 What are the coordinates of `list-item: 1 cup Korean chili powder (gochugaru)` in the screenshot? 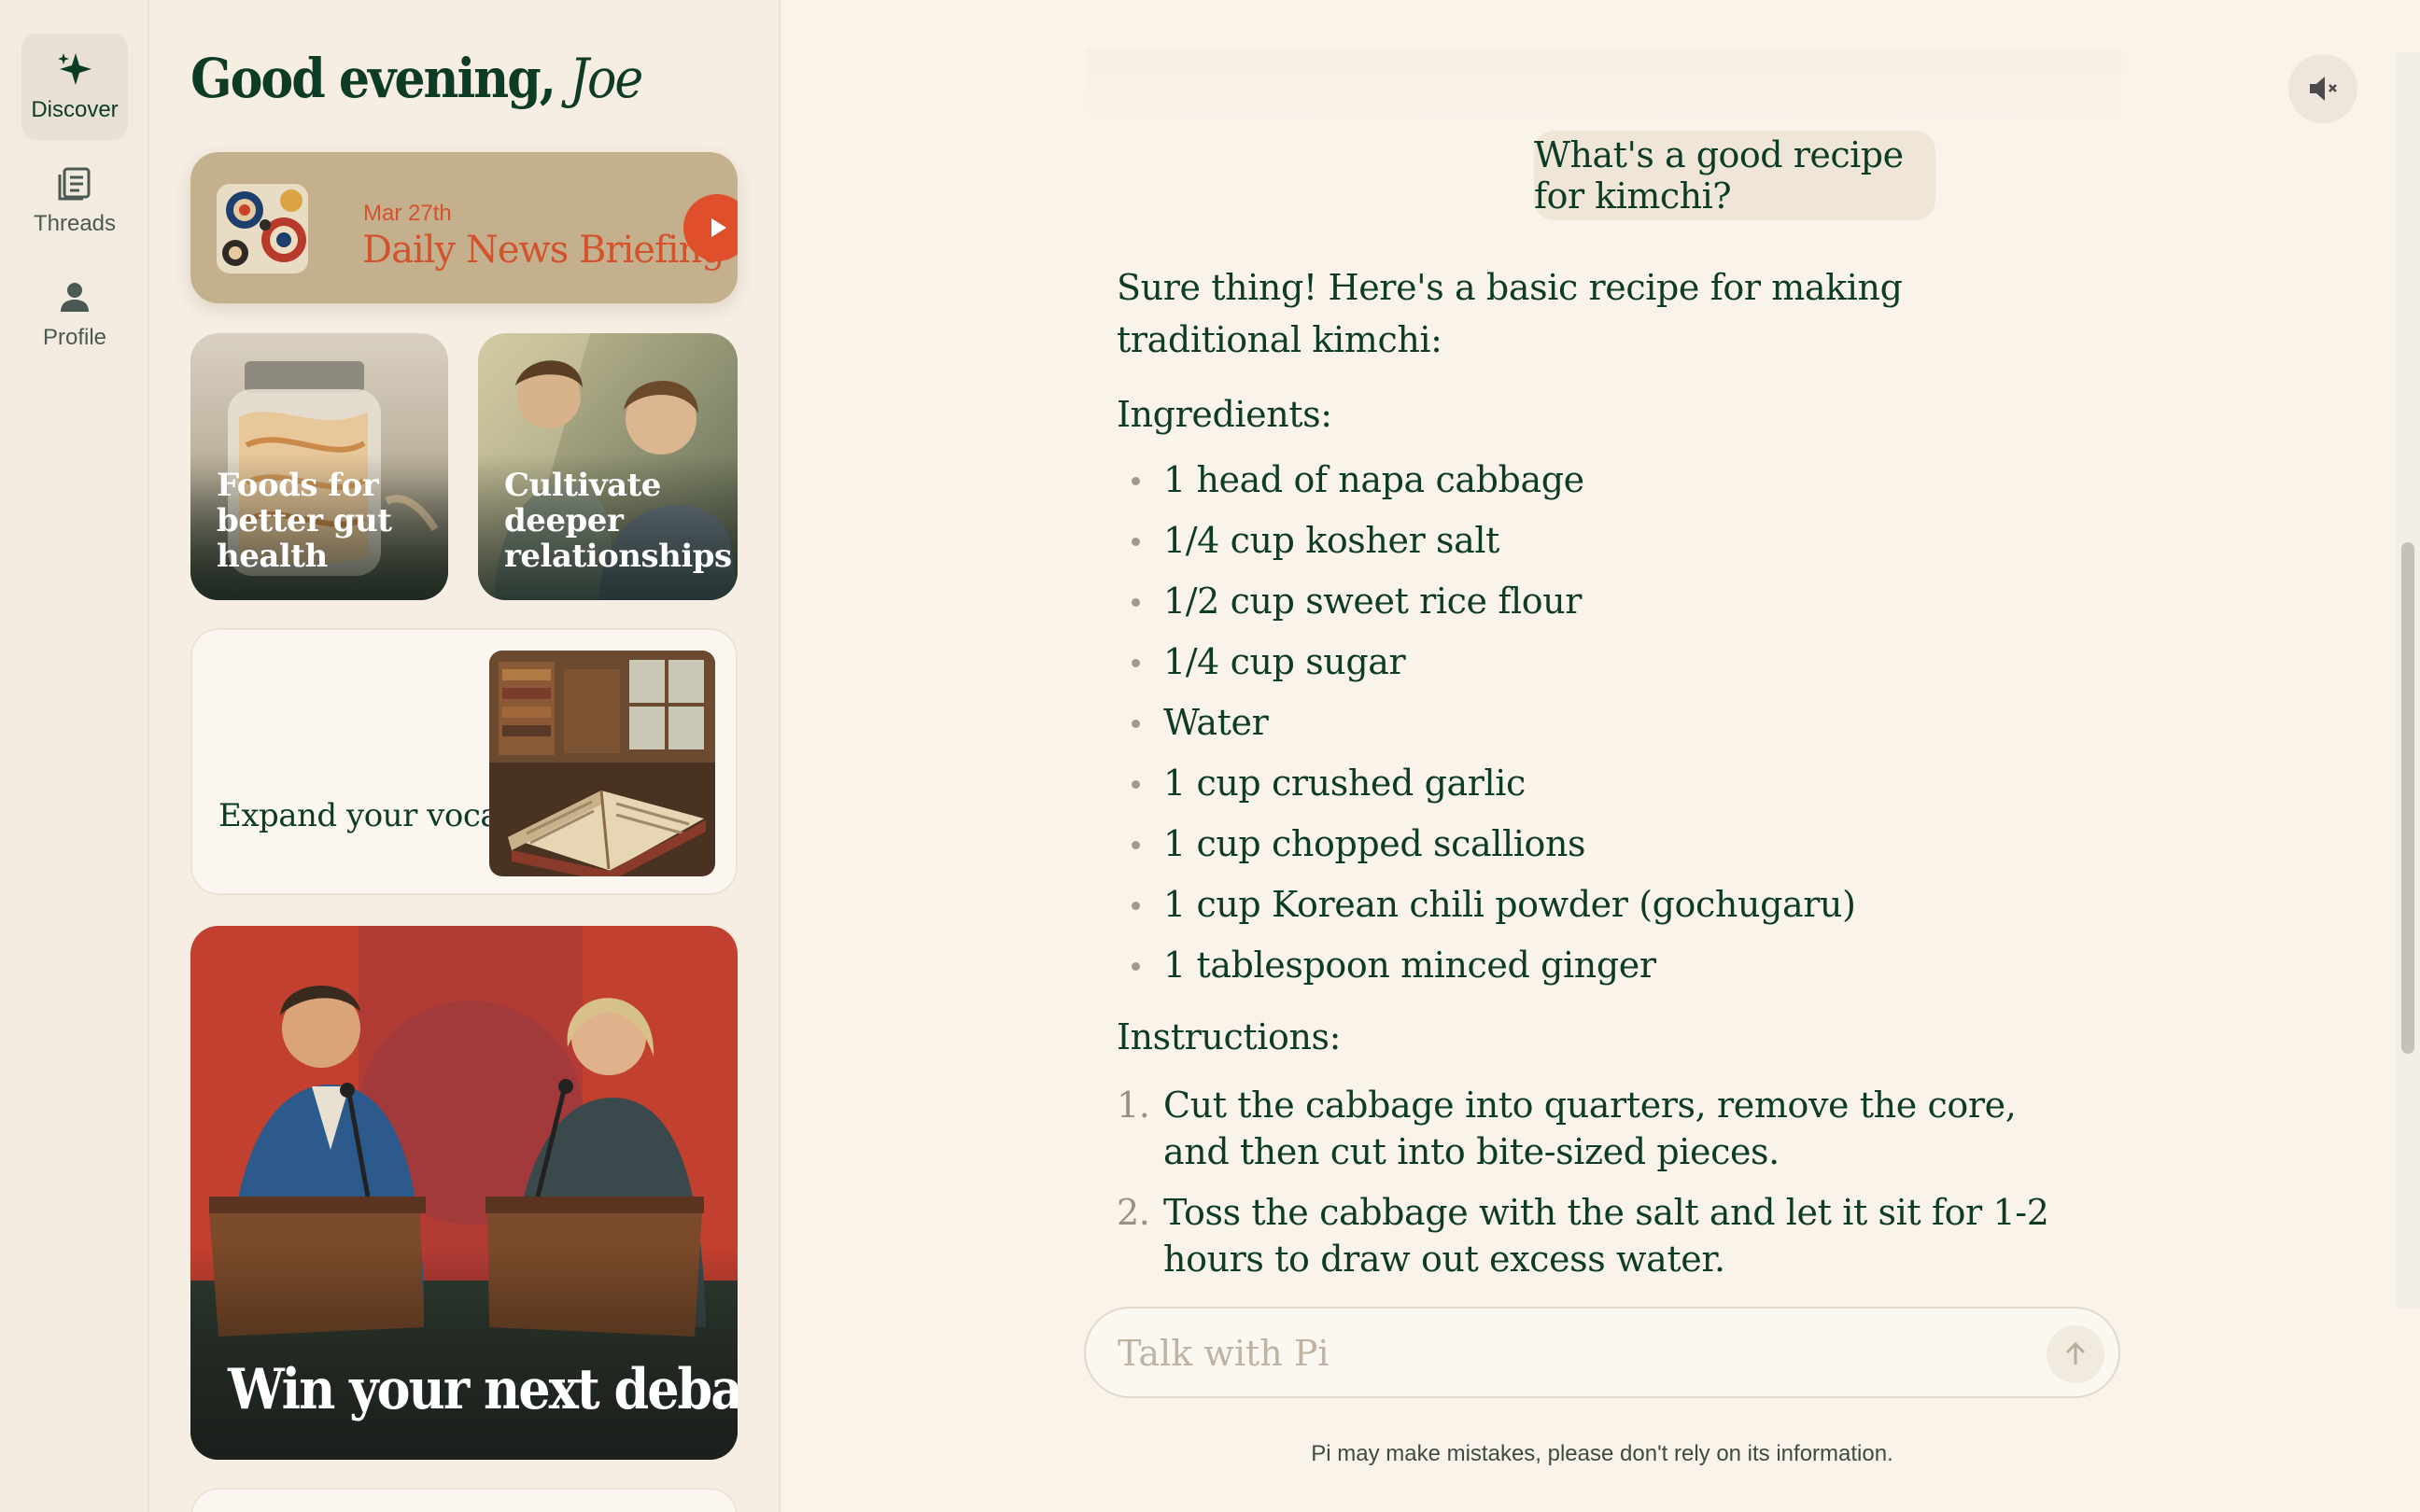 It's located at (1593, 908).